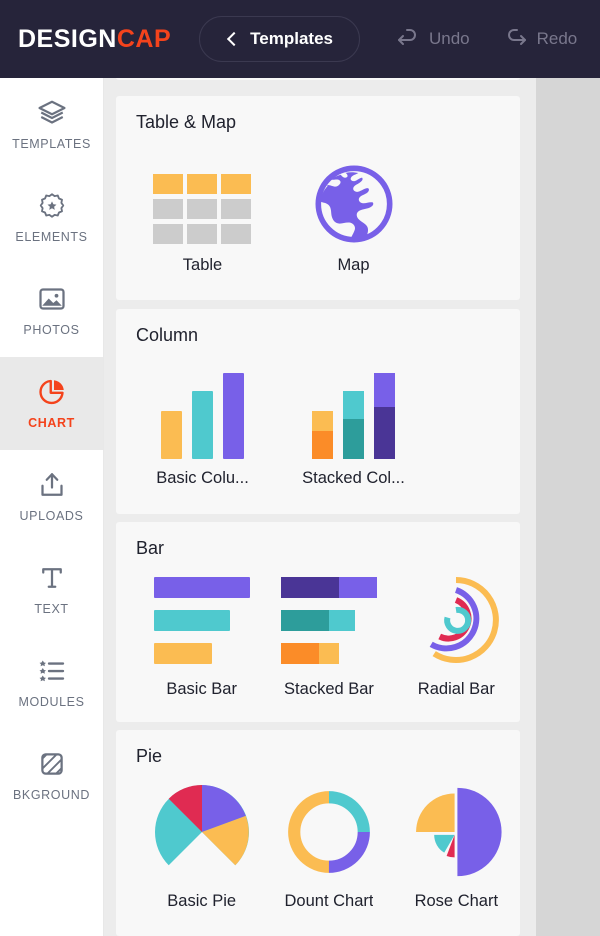  I want to click on sidebar-item-label: ELEMENTS, so click(51, 237).